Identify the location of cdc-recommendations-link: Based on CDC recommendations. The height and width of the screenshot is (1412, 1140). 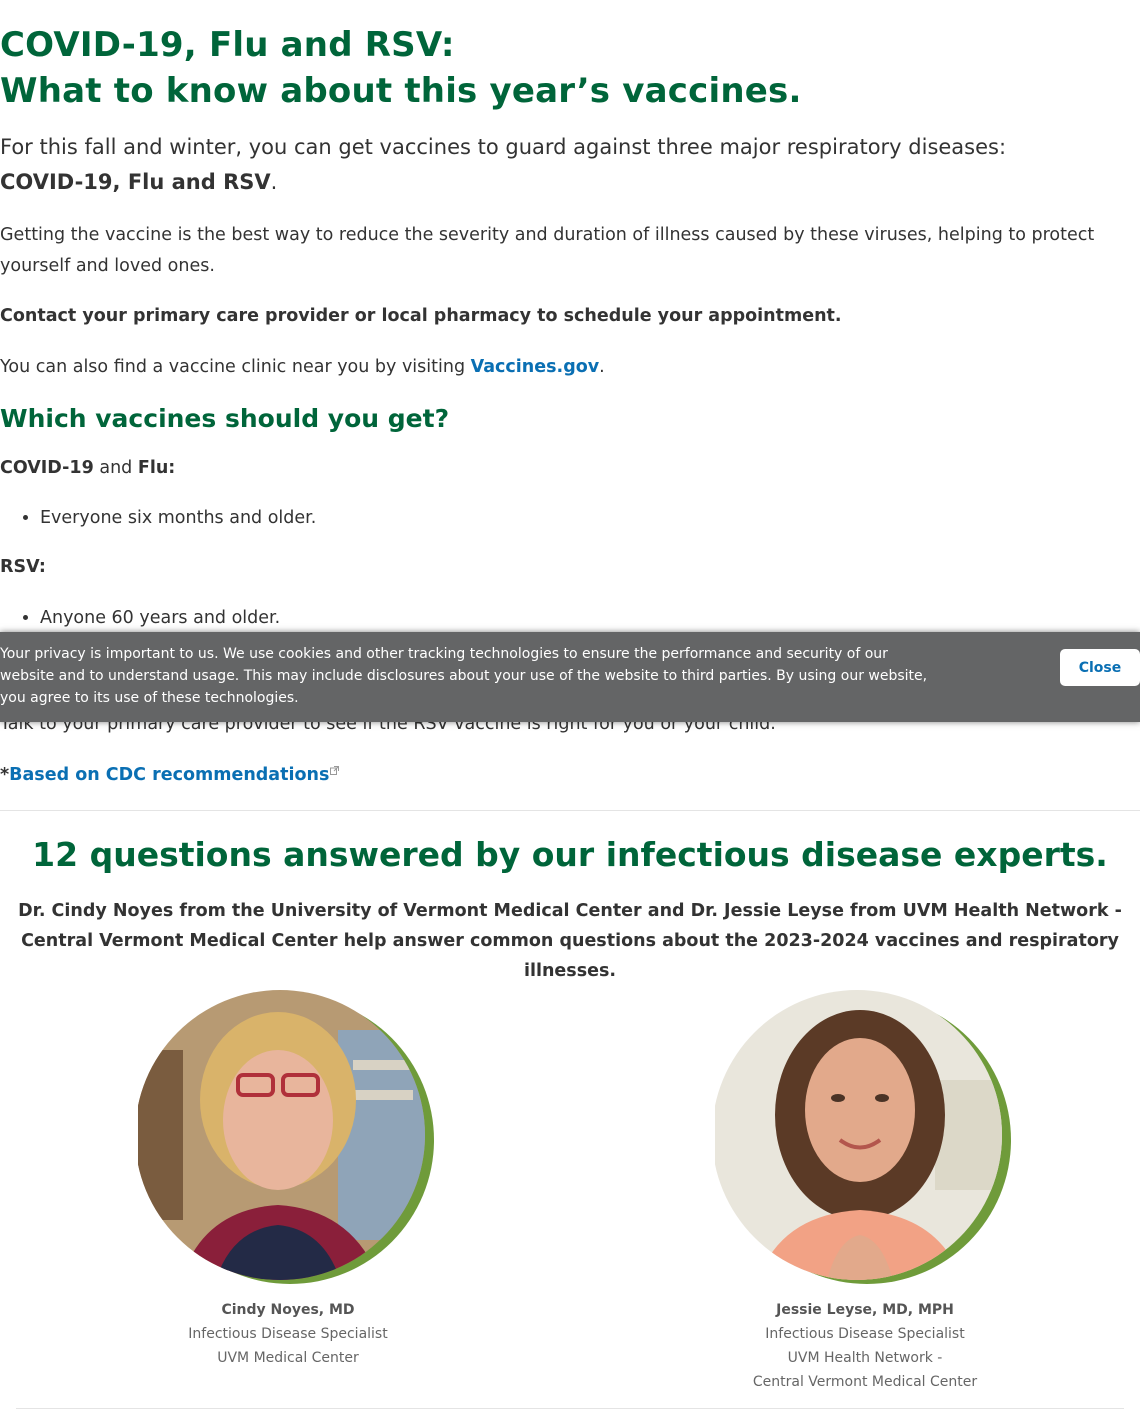
(169, 775).